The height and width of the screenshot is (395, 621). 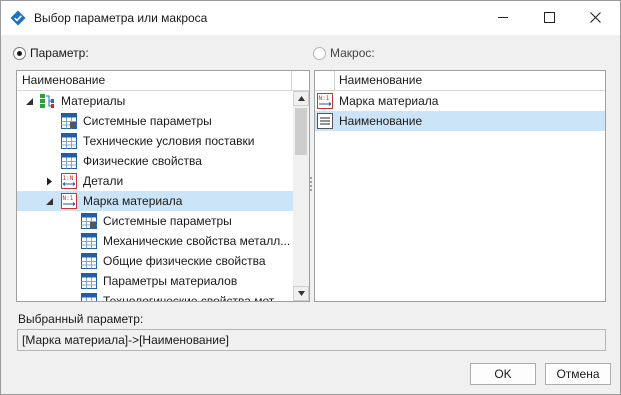 I want to click on list-item-label: Наименование, so click(x=381, y=121).